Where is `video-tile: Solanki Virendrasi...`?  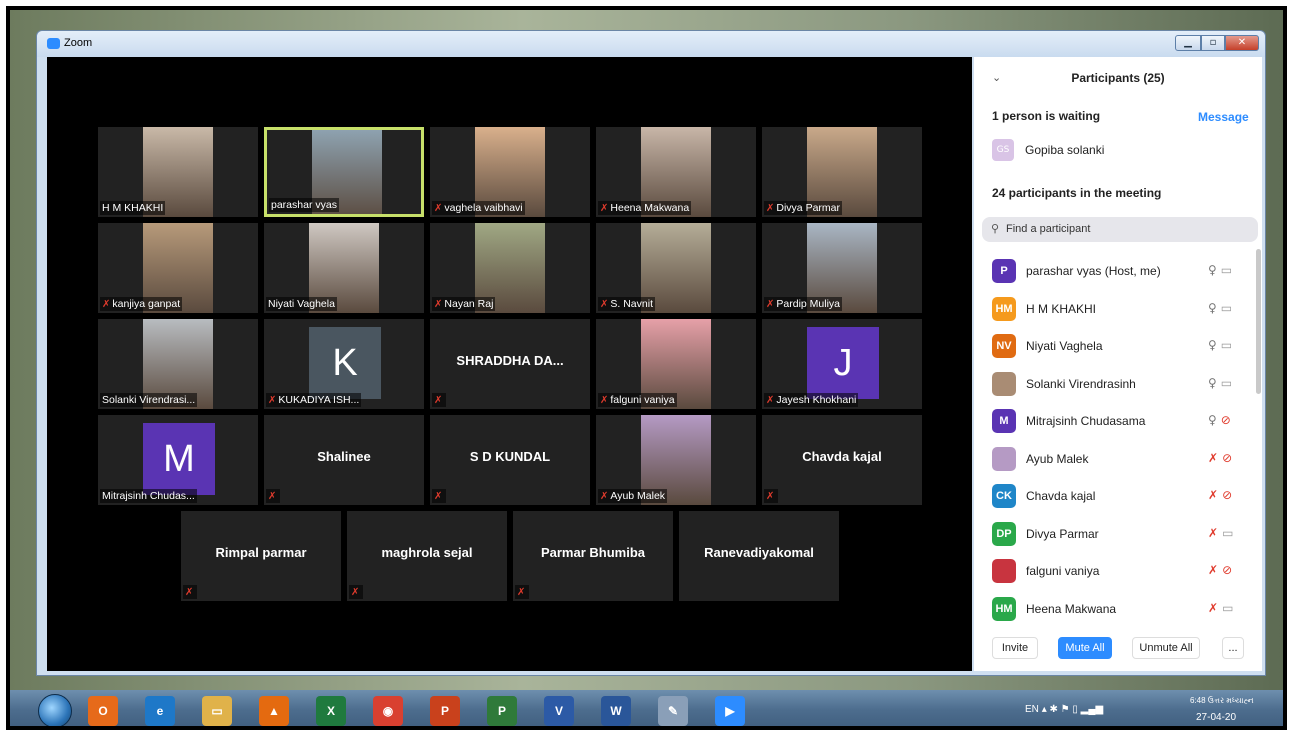 video-tile: Solanki Virendrasi... is located at coordinates (178, 364).